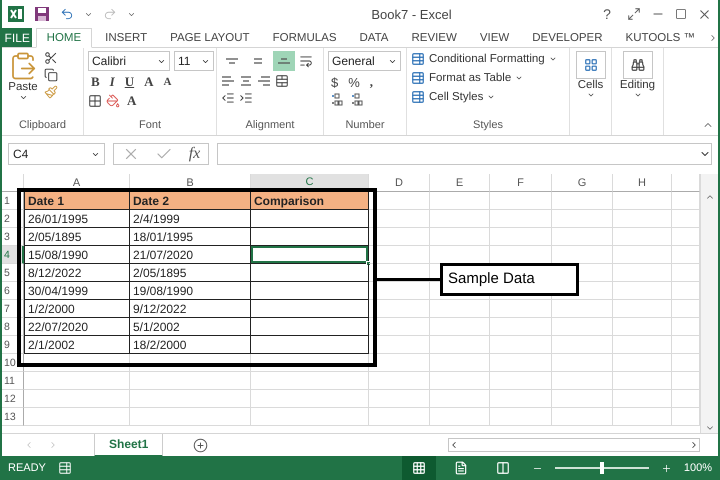  I want to click on italic-button: I, so click(112, 82).